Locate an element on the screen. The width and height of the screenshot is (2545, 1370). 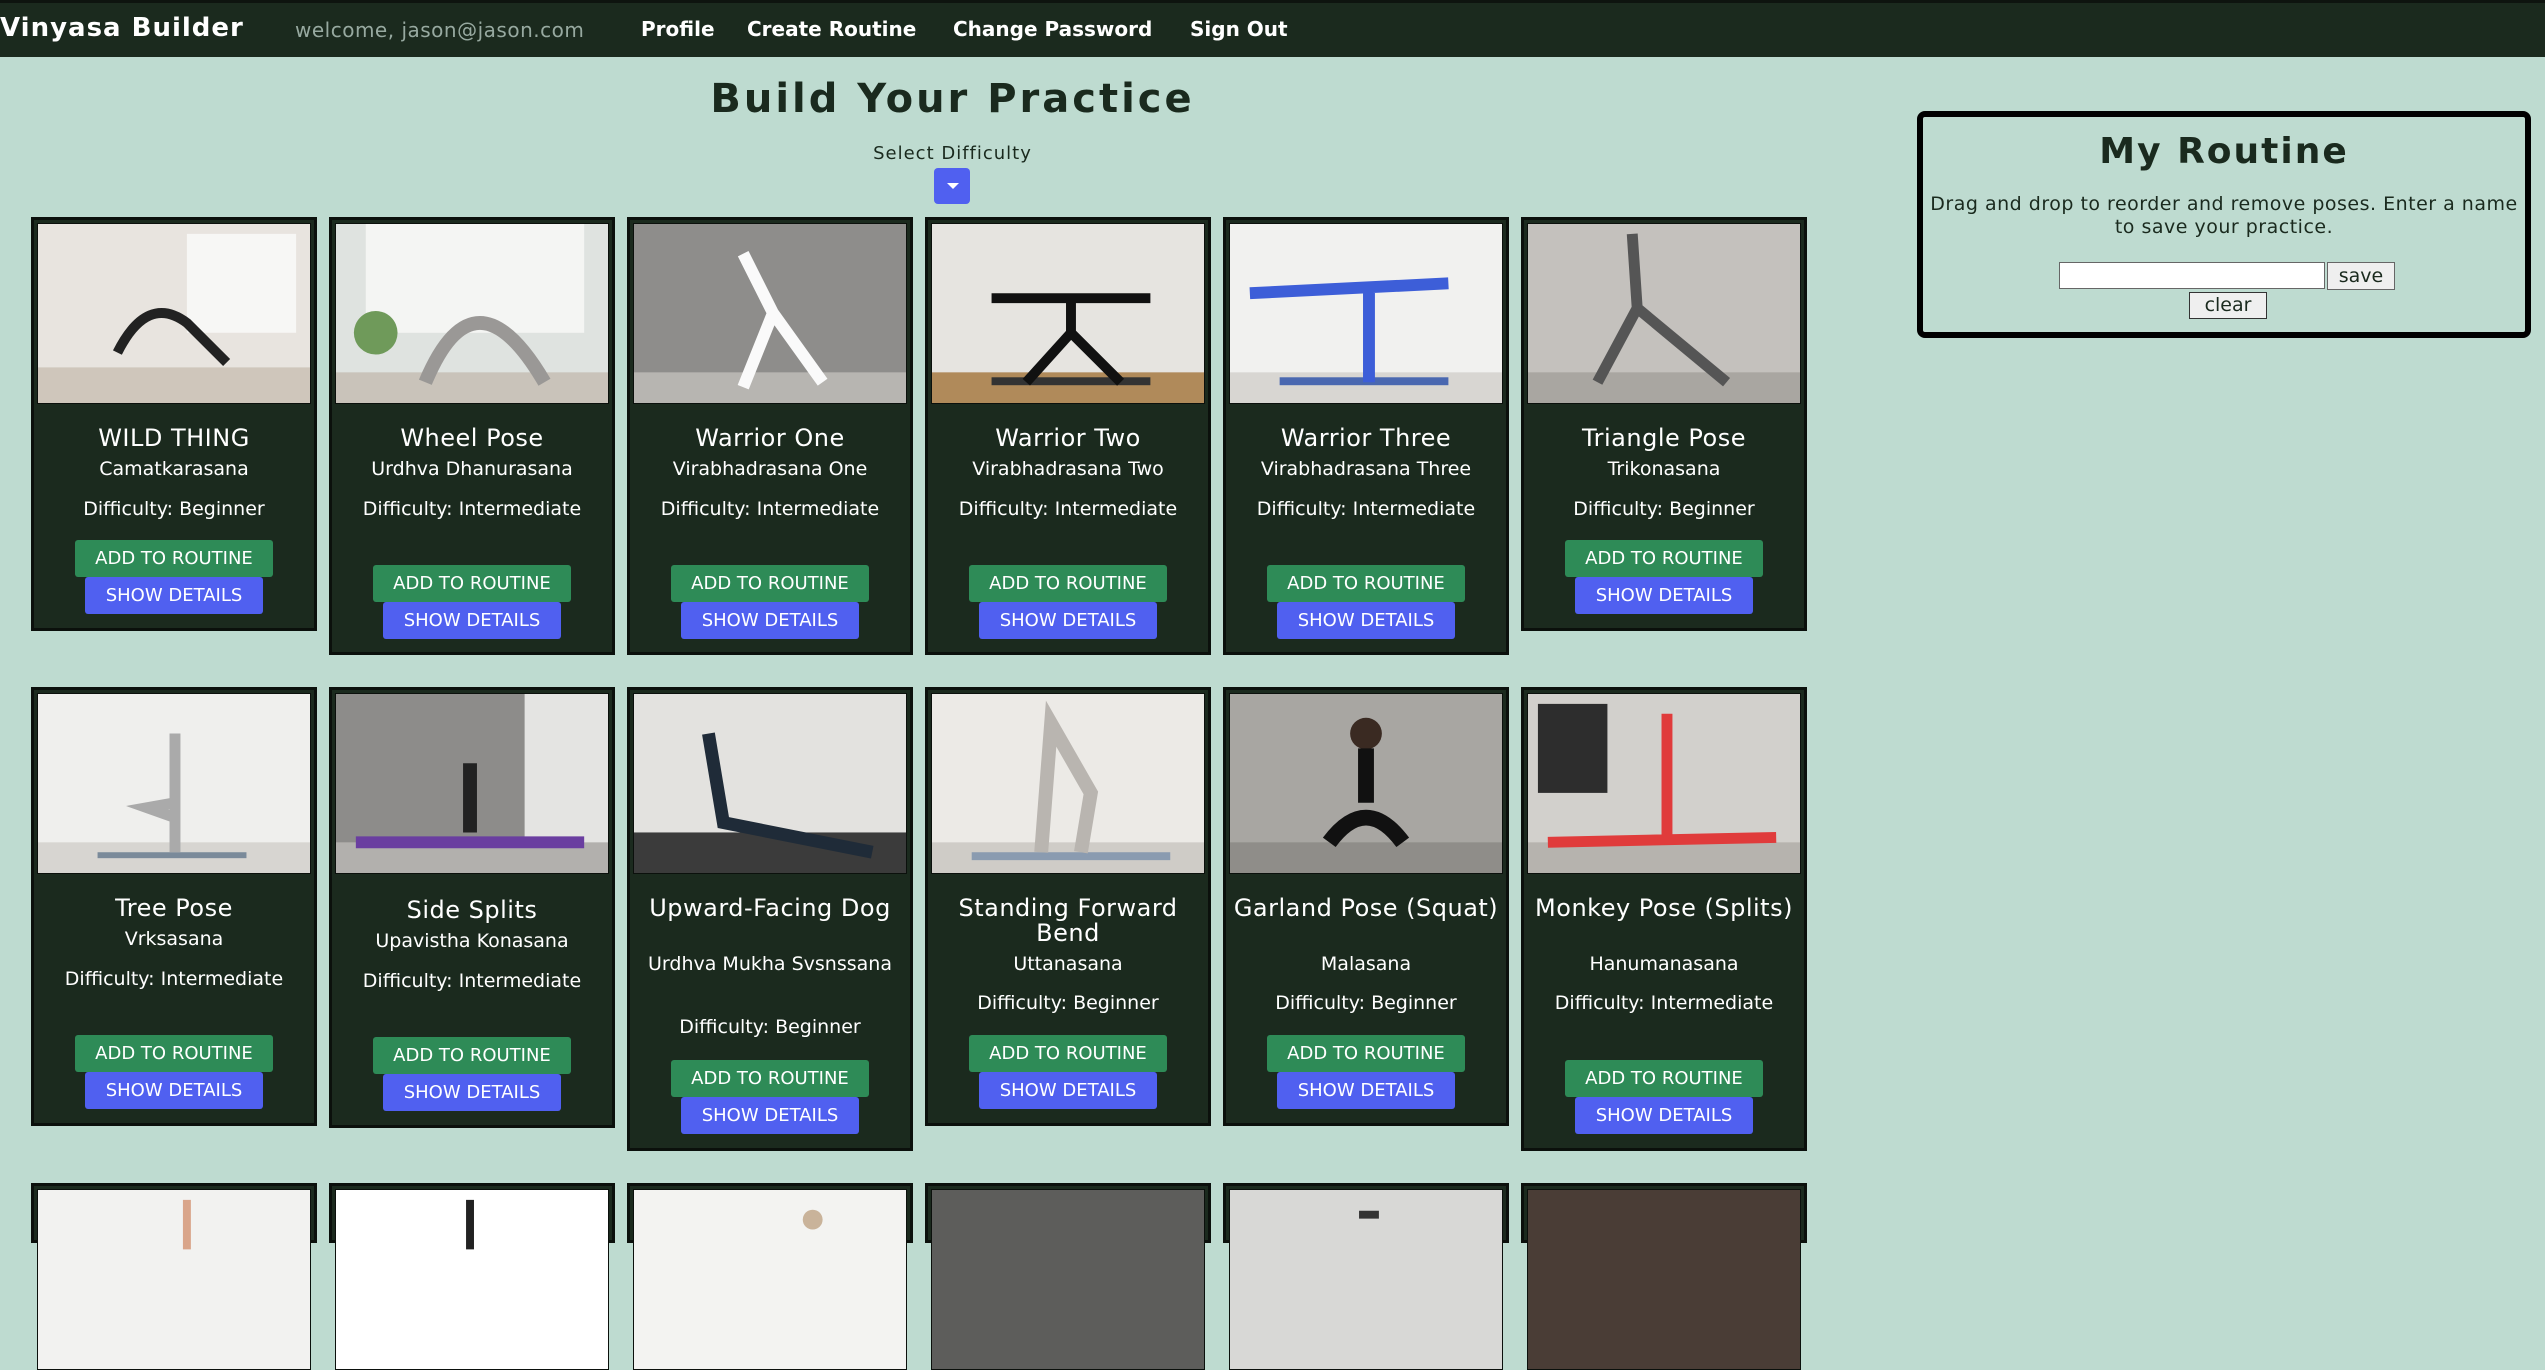
pose-name: Triangle Pose is located at coordinates (1664, 438).